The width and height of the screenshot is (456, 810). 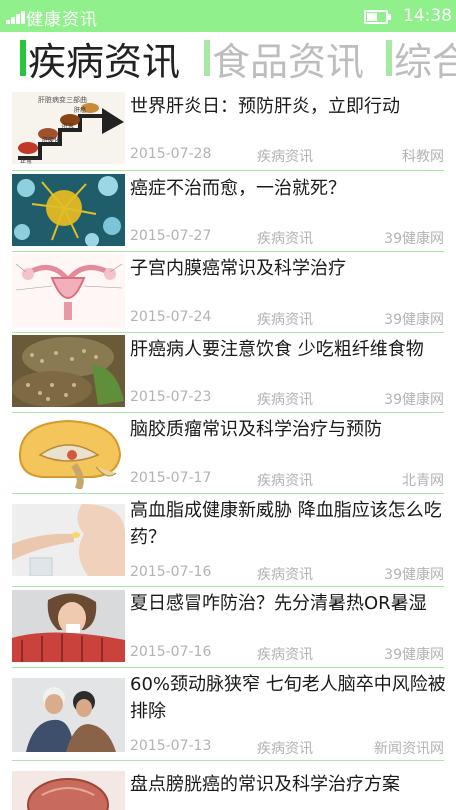 What do you see at coordinates (288, 698) in the screenshot?
I see `article-title: 60%颈动脉狭窄 七旬老人脑卒中风险被排除` at bounding box center [288, 698].